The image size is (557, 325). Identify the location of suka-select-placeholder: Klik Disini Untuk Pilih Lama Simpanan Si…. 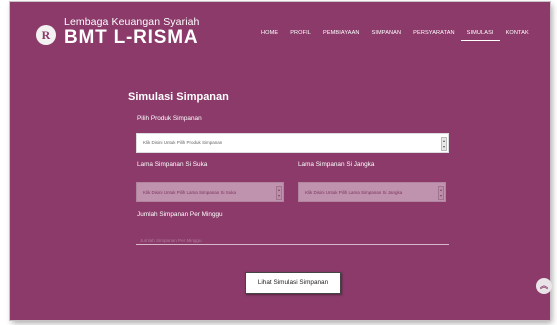
(190, 192).